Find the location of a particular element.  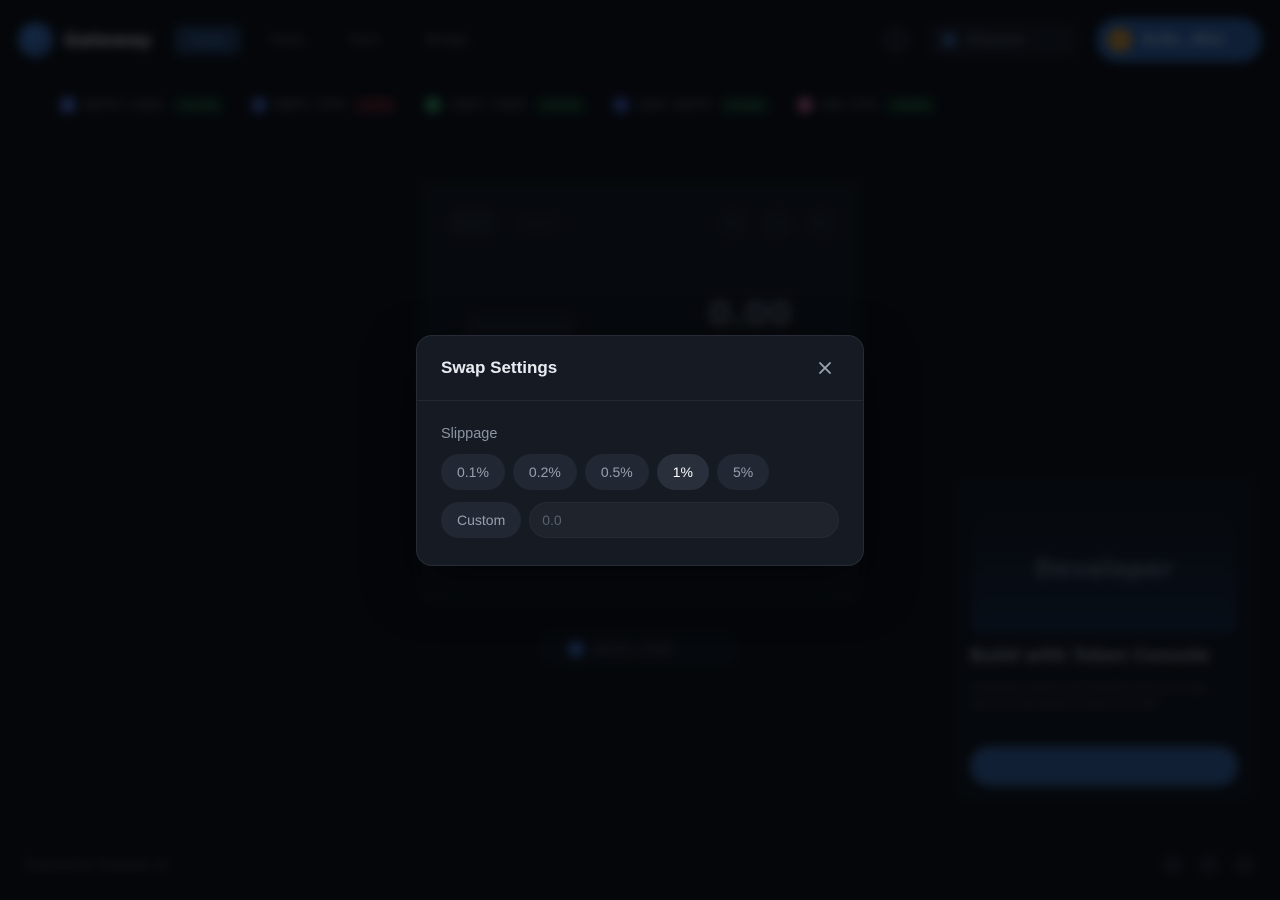

custom-slippage-row: Custom is located at coordinates (640, 520).